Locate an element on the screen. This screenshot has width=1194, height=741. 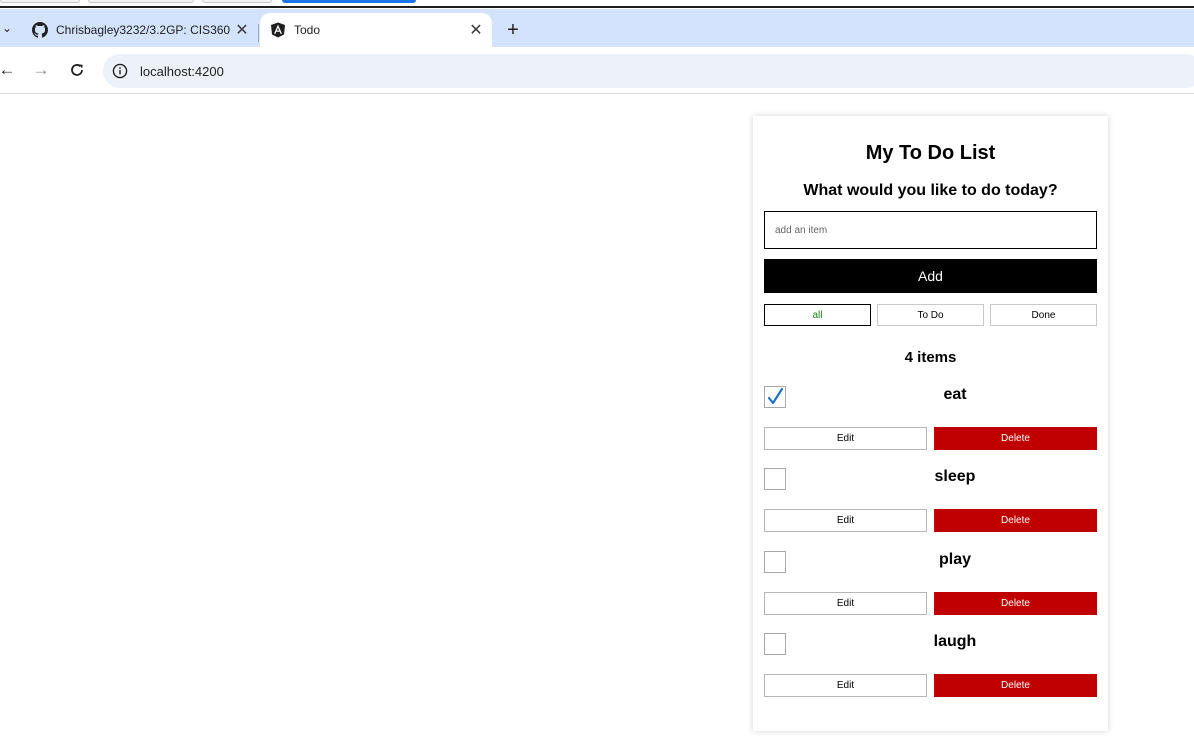
tab-search-chevron-icon: ⌄ is located at coordinates (7, 28).